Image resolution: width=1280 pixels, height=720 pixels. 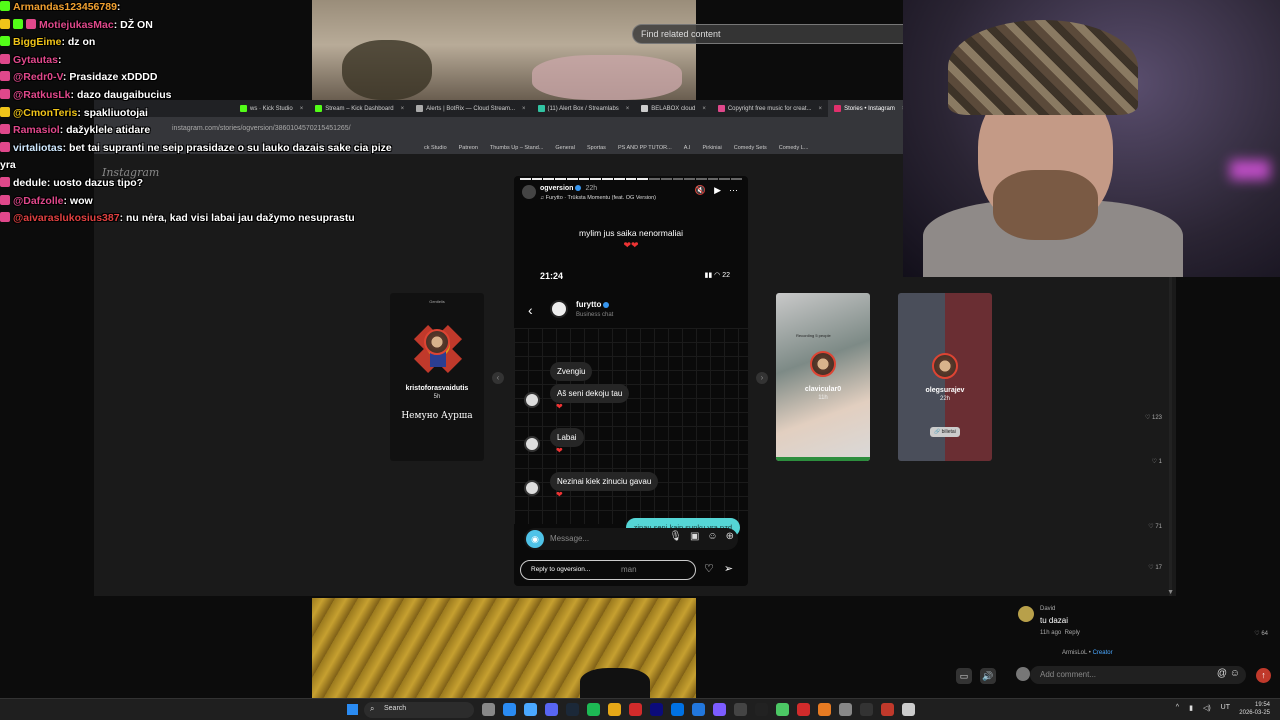 What do you see at coordinates (945, 432) in the screenshot?
I see `link-sticker: 🔗 bilietai` at bounding box center [945, 432].